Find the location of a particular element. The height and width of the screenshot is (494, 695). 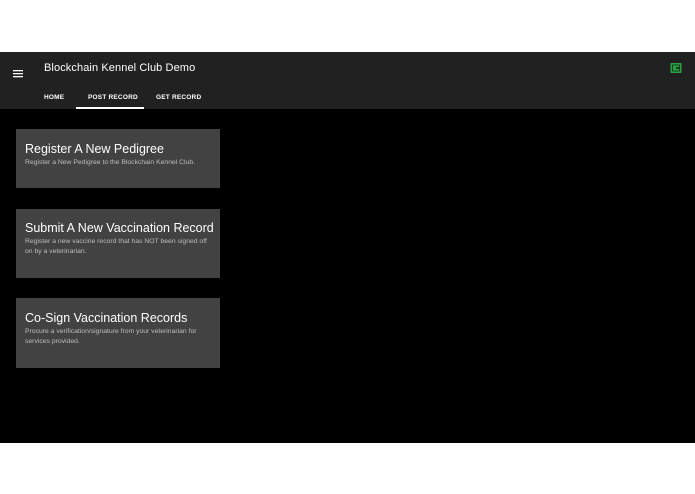

tab-get-record: GET RECORD is located at coordinates (175, 98).